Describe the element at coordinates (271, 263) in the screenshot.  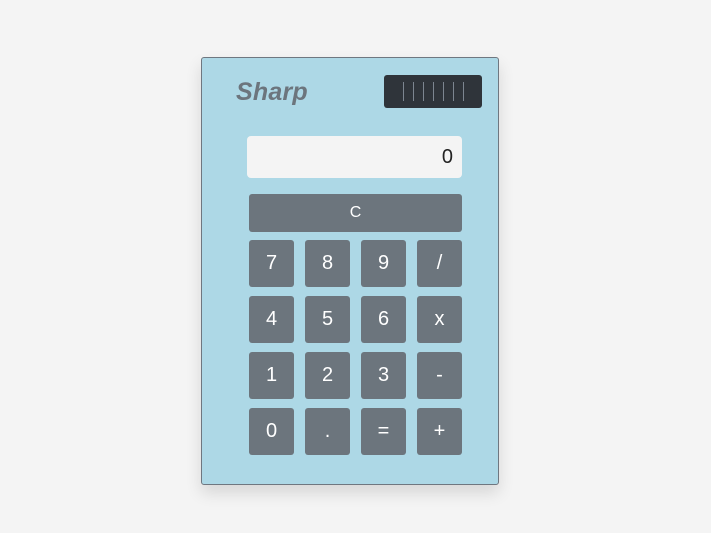
I see `digit-7-button: 7` at that location.